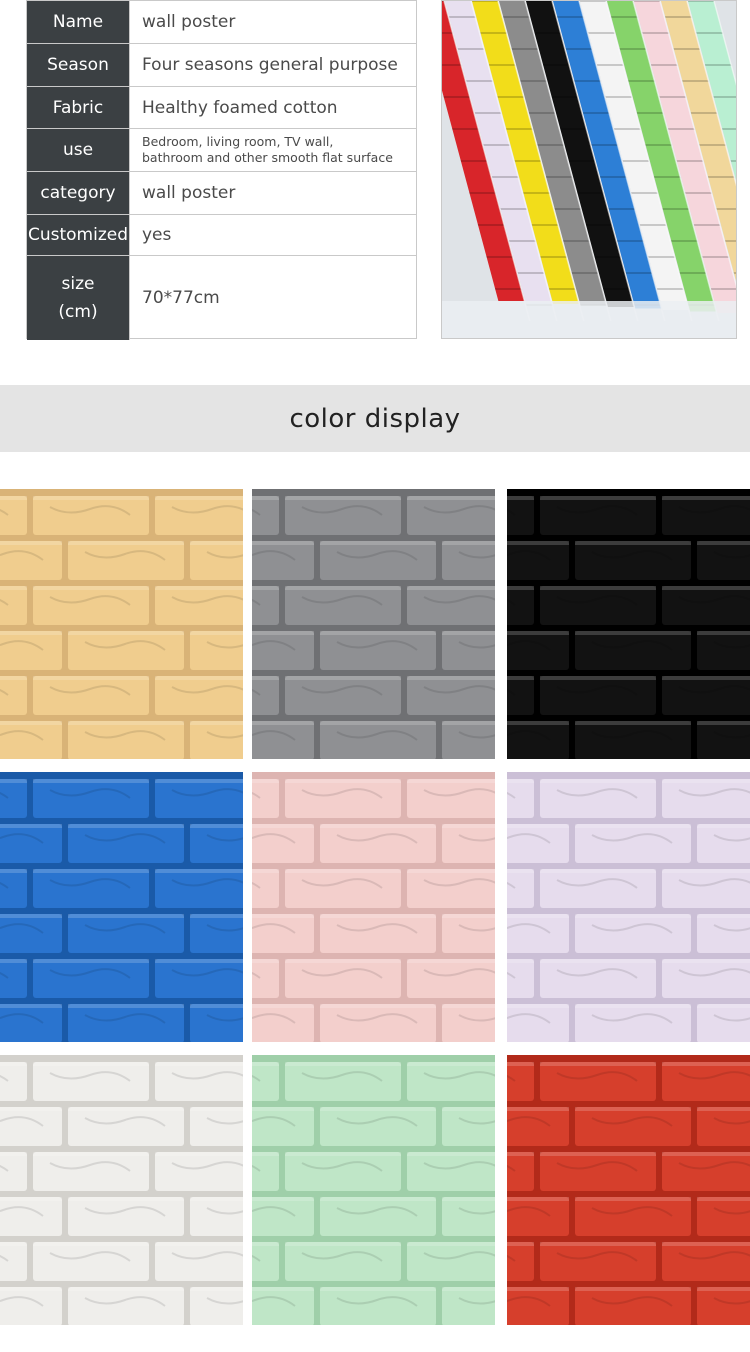 This screenshot has width=750, height=1352. Describe the element at coordinates (78, 284) in the screenshot. I see `spec-key-line: size` at that location.